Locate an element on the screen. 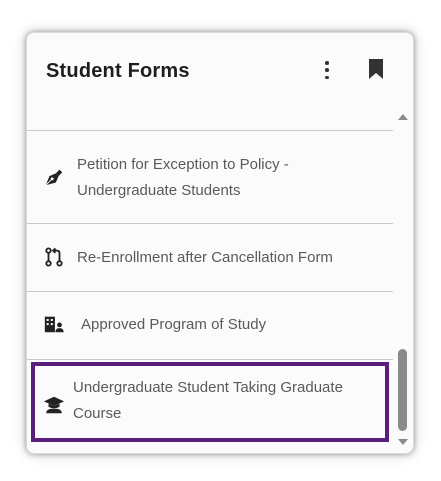  form-label: Approved Program of Study is located at coordinates (174, 324).